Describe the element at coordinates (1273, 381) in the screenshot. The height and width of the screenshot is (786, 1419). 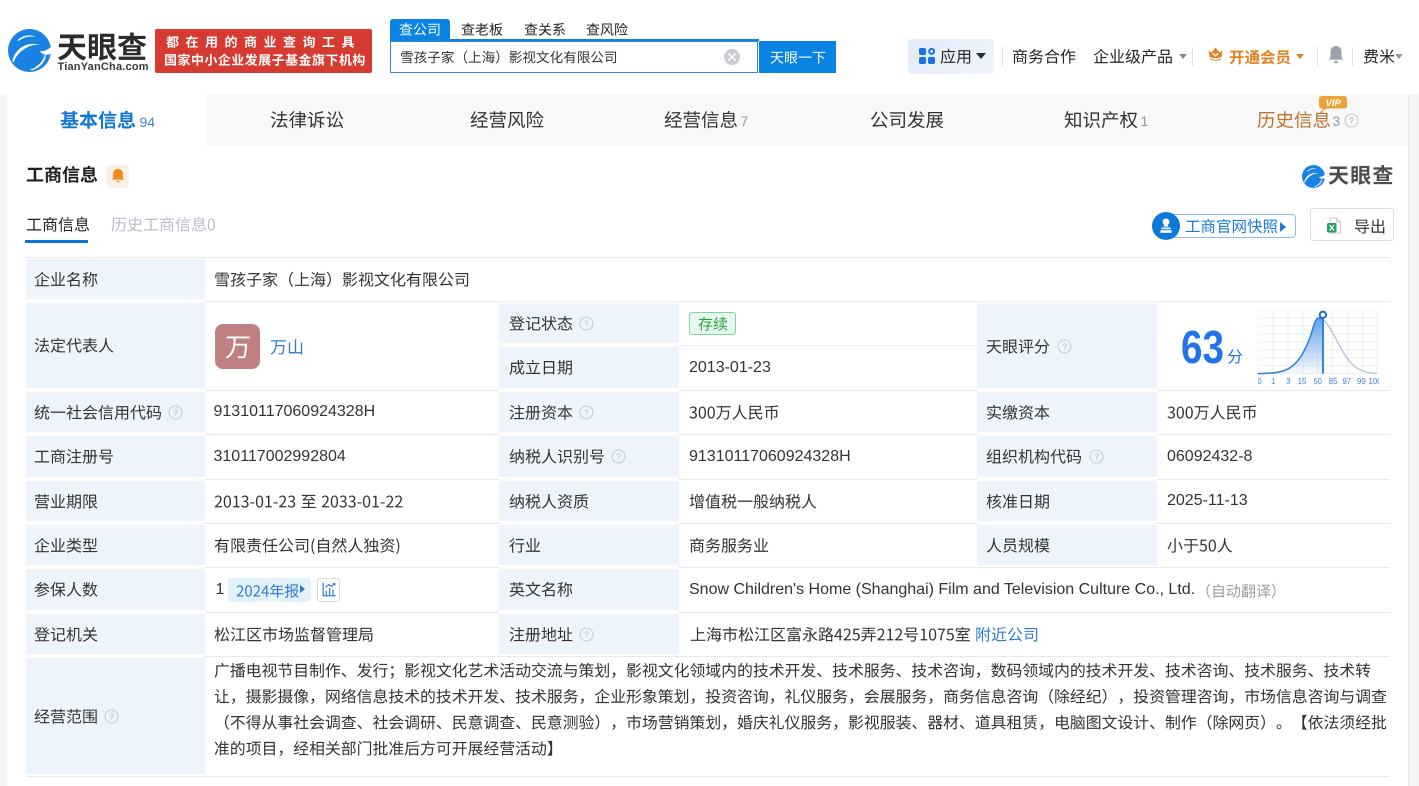
I see `svg-text: 1` at that location.